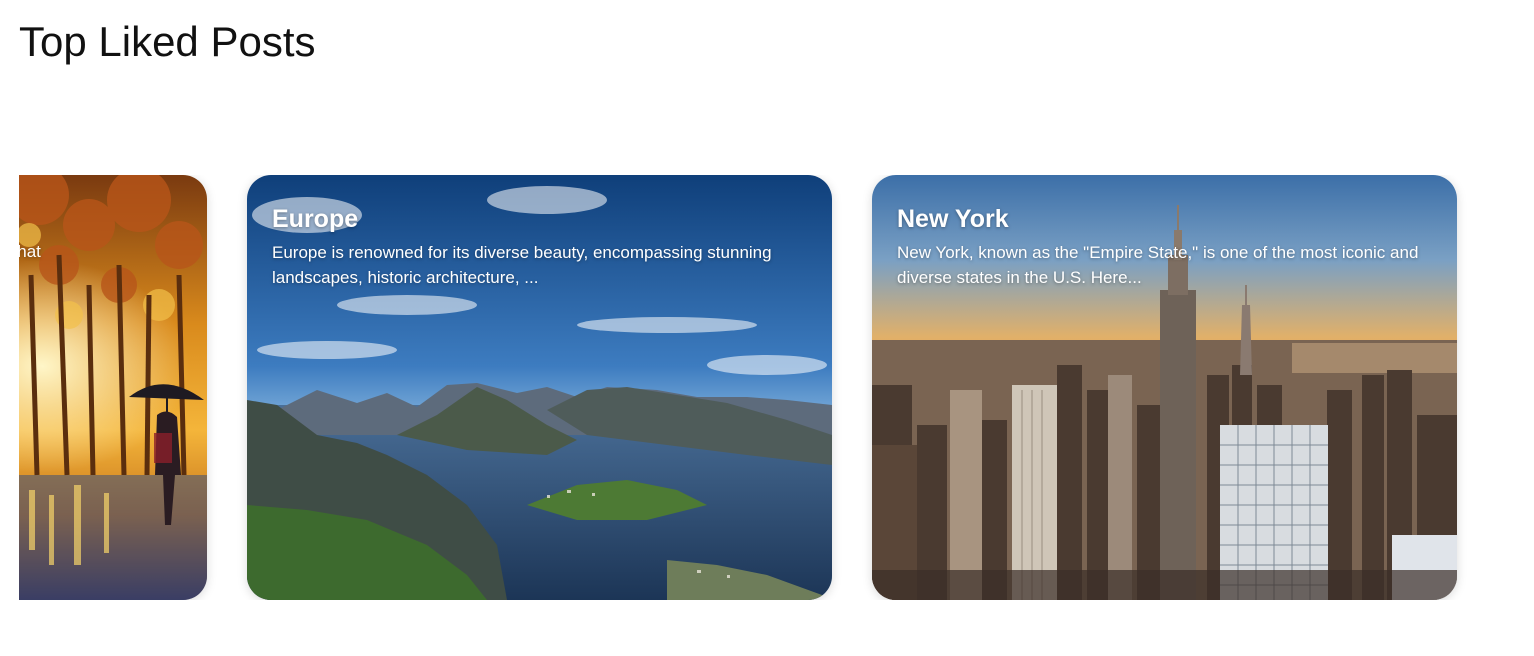 The image size is (1534, 656). Describe the element at coordinates (953, 219) in the screenshot. I see `post-title: New York` at that location.